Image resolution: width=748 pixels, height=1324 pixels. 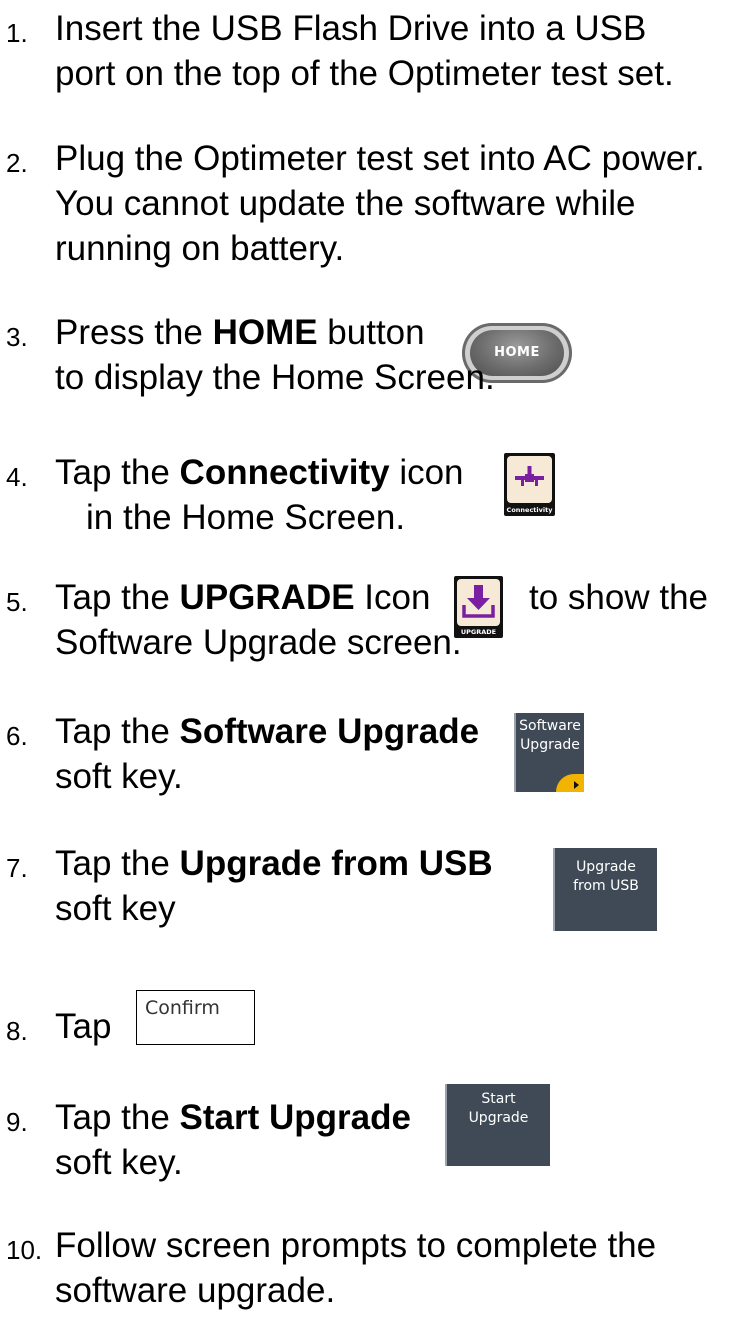 What do you see at coordinates (529, 484) in the screenshot?
I see `connectivity-icon: Connectivity` at bounding box center [529, 484].